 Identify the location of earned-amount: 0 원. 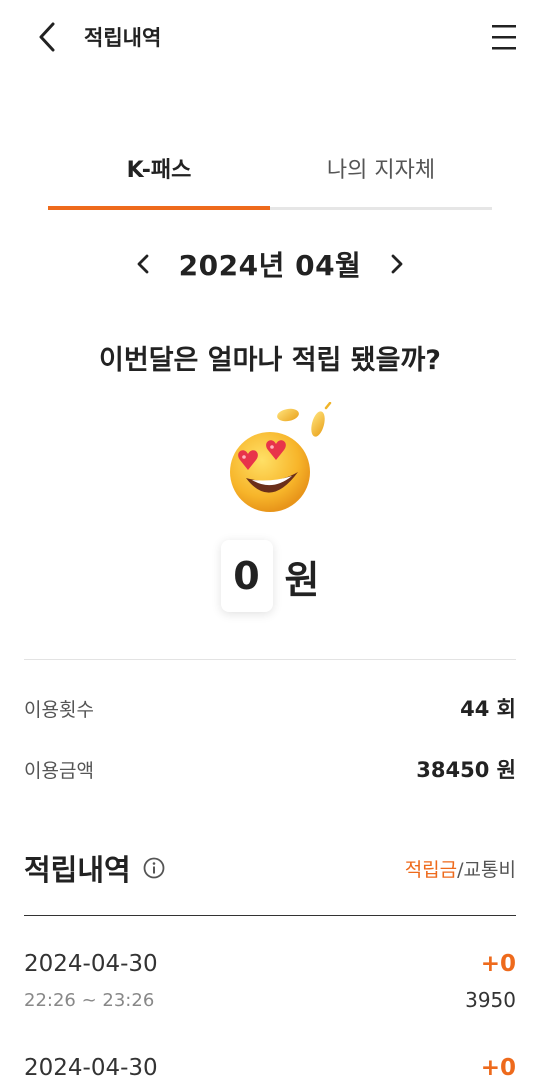
(270, 576).